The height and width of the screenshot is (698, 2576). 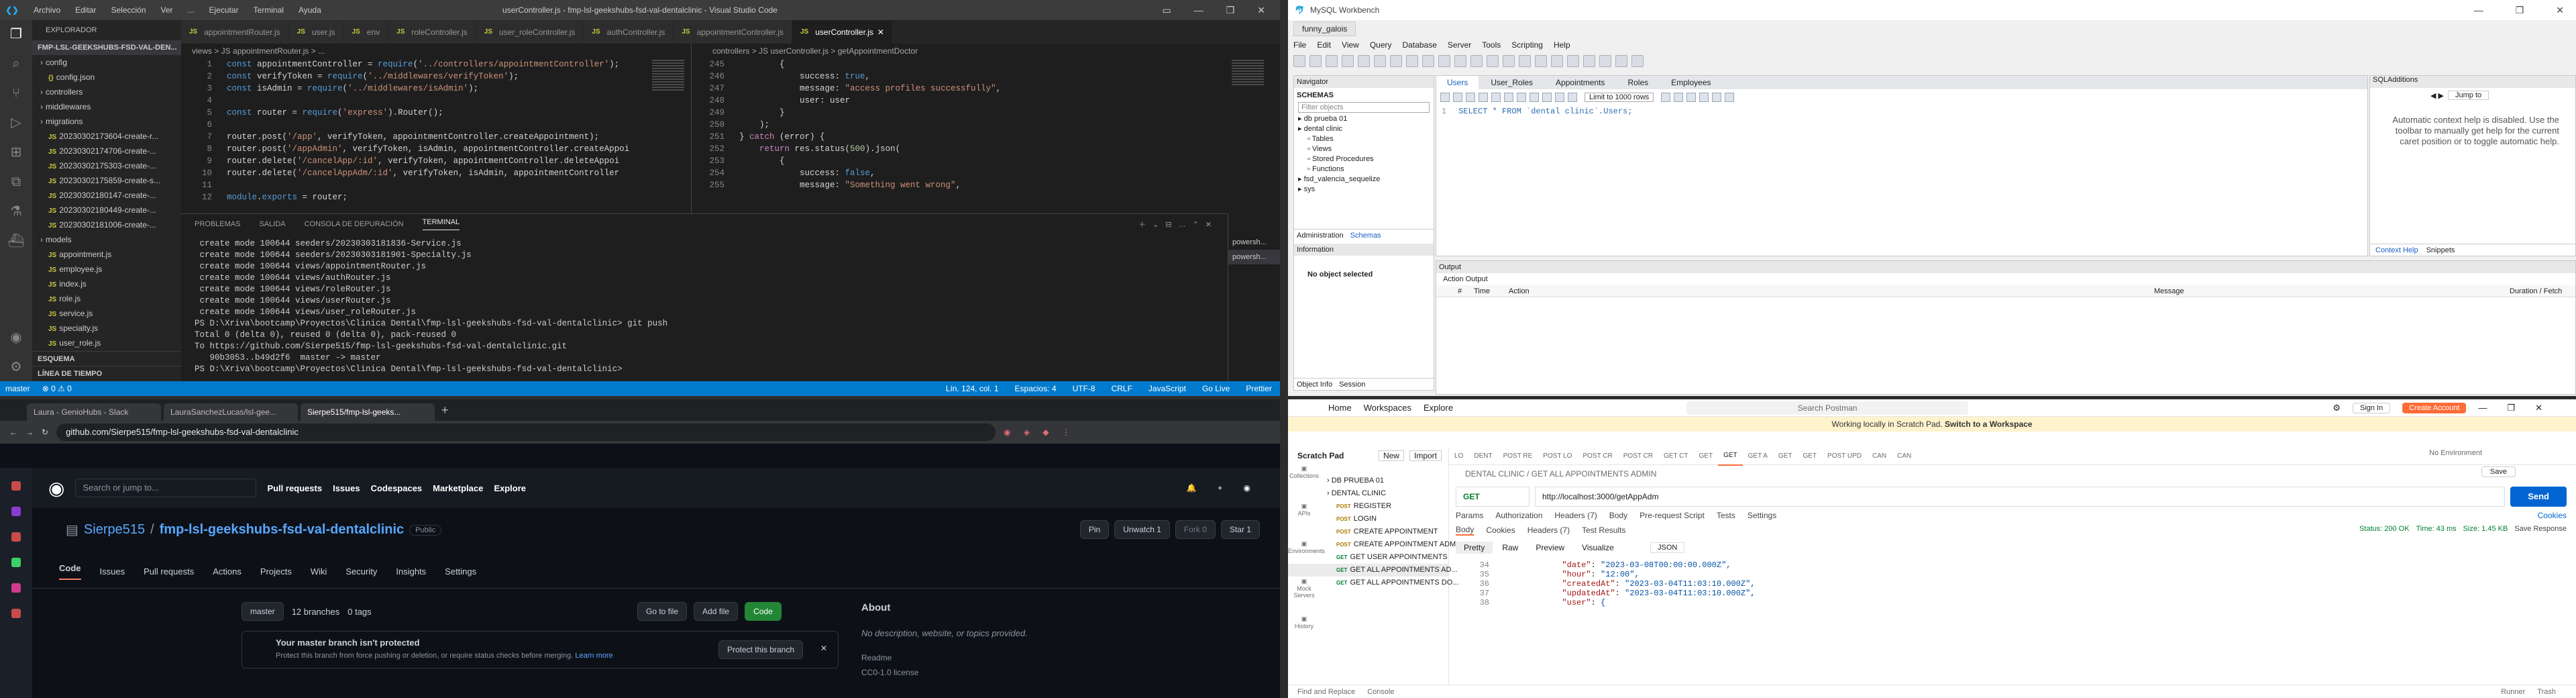 I want to click on github-logo-icon: ◉, so click(x=56, y=488).